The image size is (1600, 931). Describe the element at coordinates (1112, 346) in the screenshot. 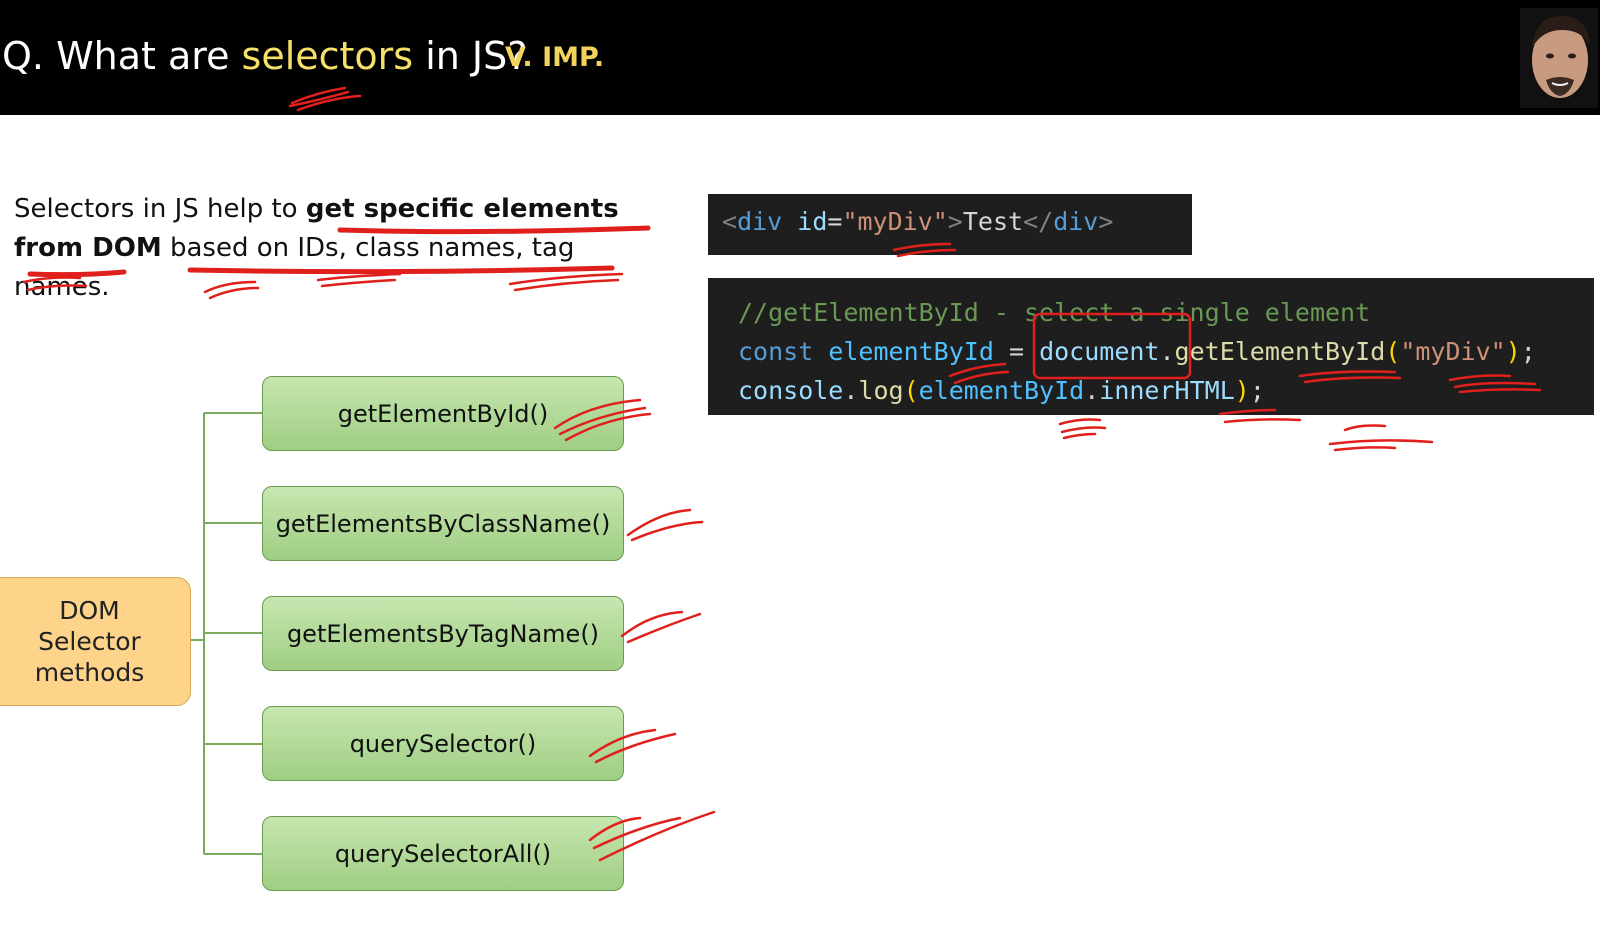

I see `ink-box` at that location.